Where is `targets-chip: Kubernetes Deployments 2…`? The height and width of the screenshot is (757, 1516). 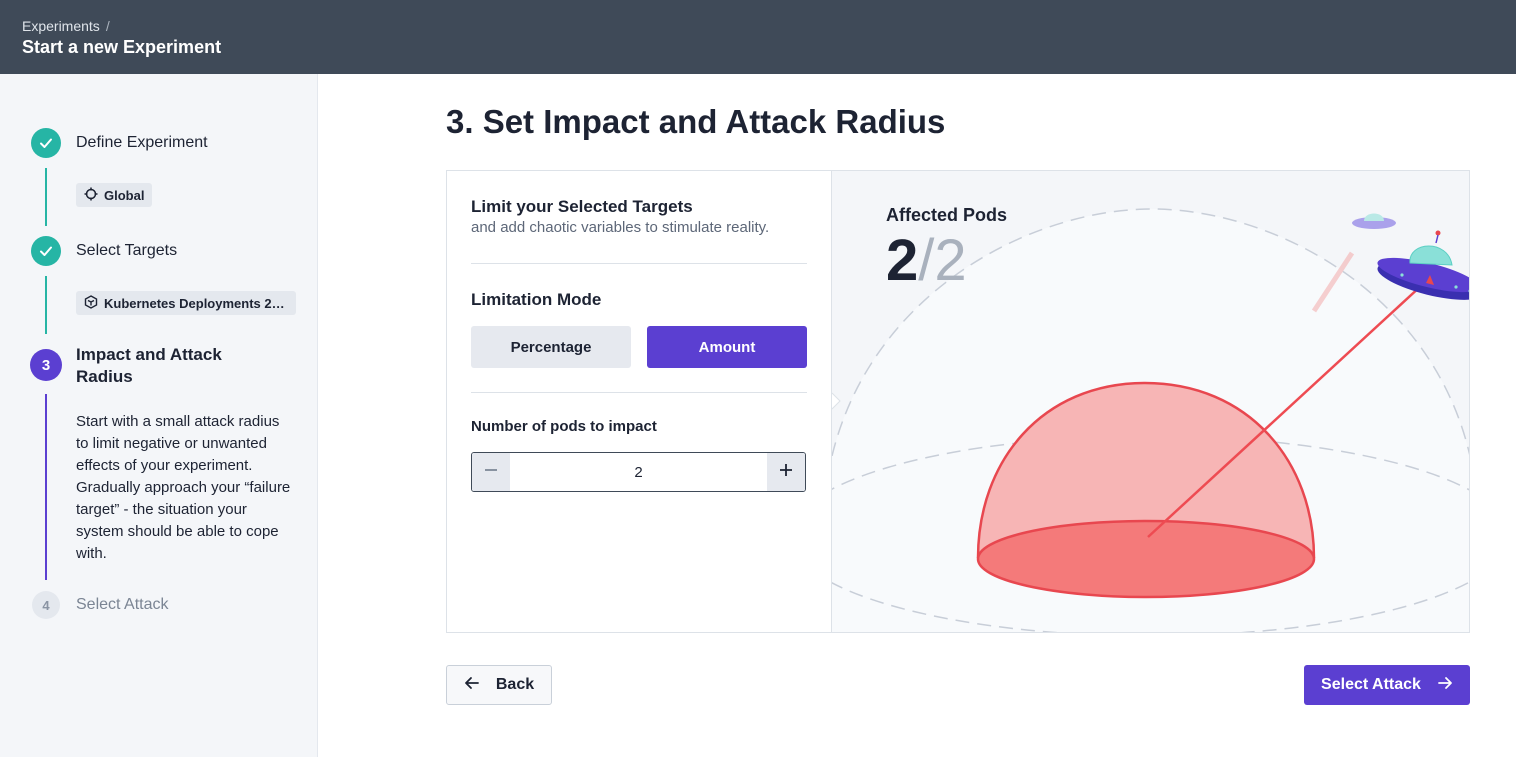 targets-chip: Kubernetes Deployments 2… is located at coordinates (186, 303).